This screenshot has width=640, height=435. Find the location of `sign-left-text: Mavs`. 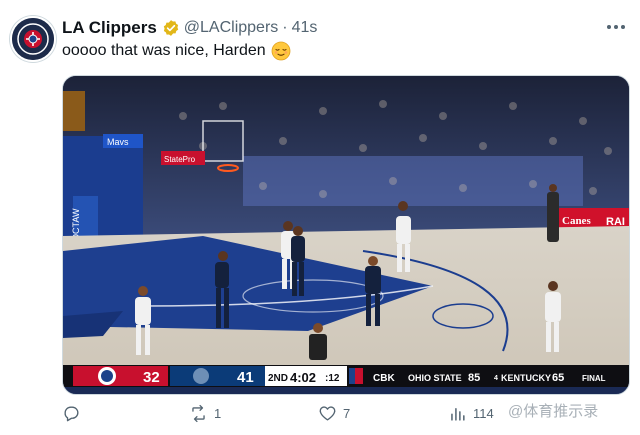

sign-left-text: Mavs is located at coordinates (118, 142).